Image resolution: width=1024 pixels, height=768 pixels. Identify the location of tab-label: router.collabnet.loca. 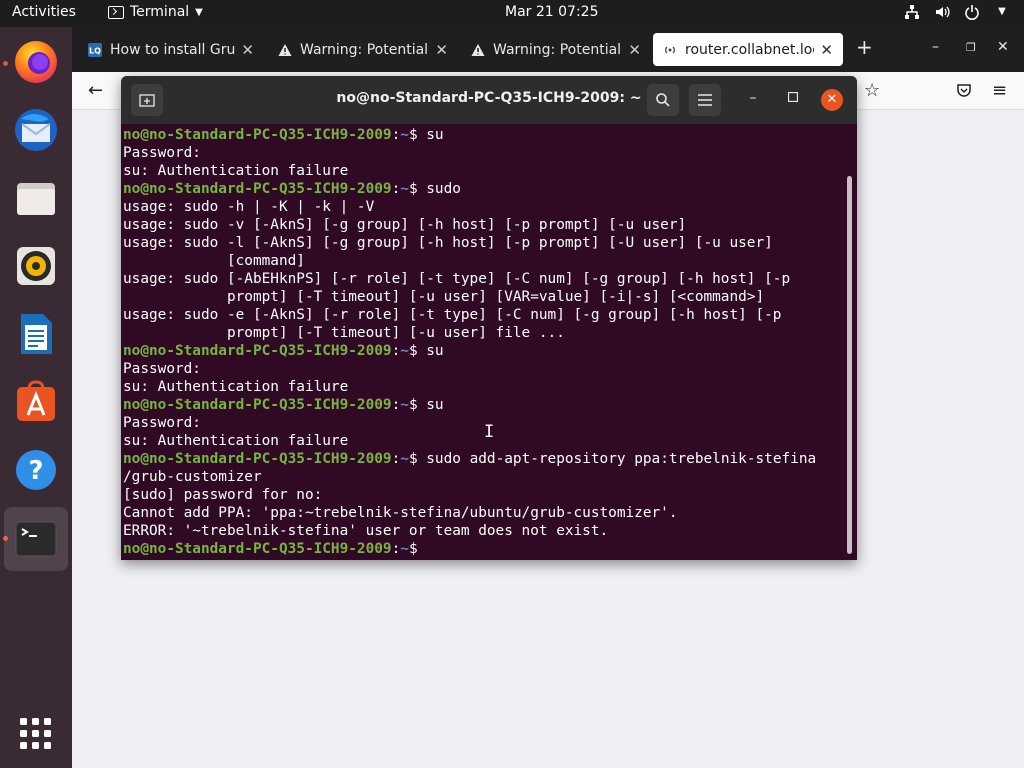
(750, 49).